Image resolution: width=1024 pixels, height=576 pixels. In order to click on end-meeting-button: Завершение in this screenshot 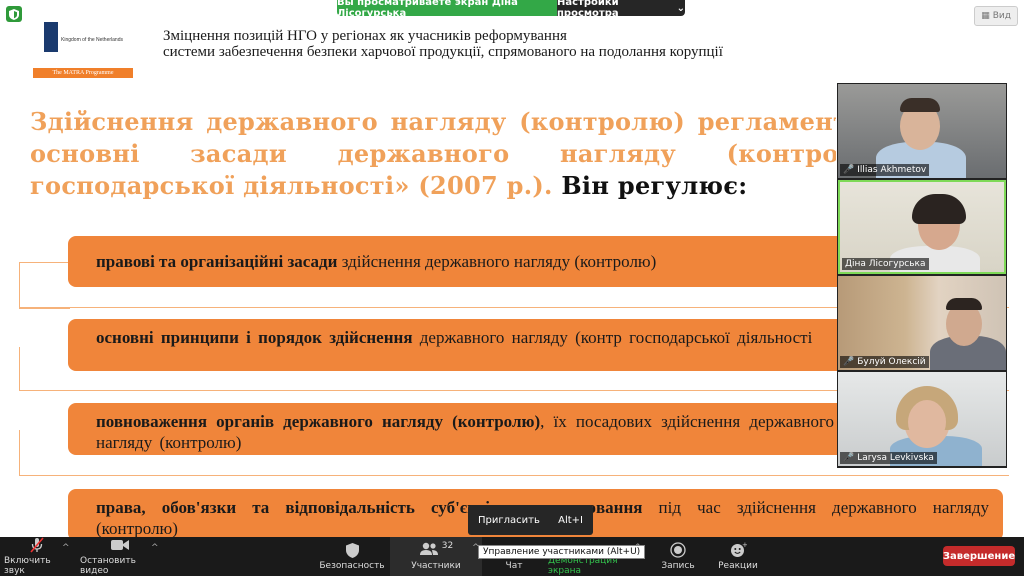, I will do `click(979, 556)`.